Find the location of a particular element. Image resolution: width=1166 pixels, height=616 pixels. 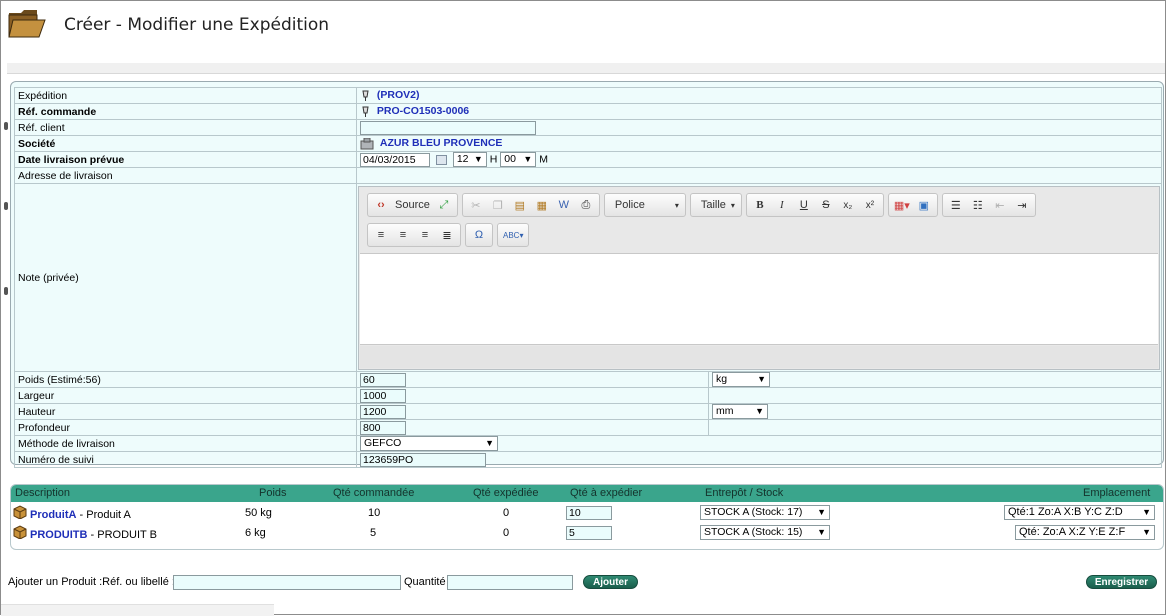

quantity-label: Quantité is located at coordinates (425, 582).